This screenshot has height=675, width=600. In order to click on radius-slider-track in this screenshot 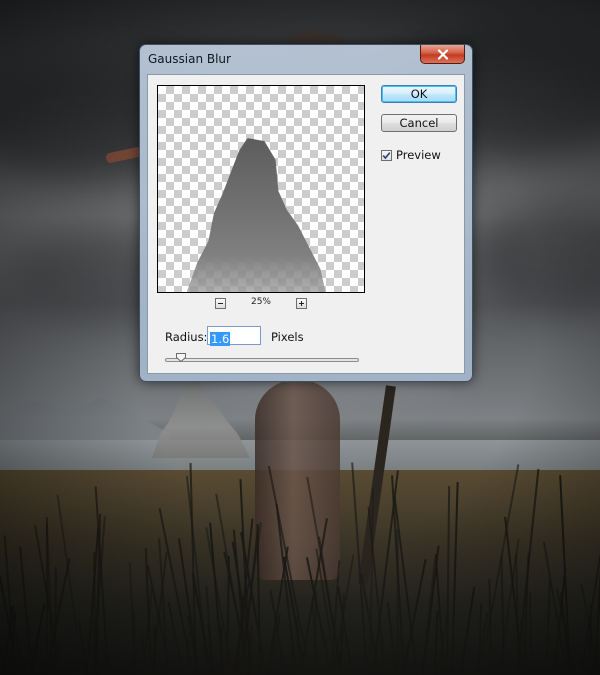, I will do `click(262, 360)`.